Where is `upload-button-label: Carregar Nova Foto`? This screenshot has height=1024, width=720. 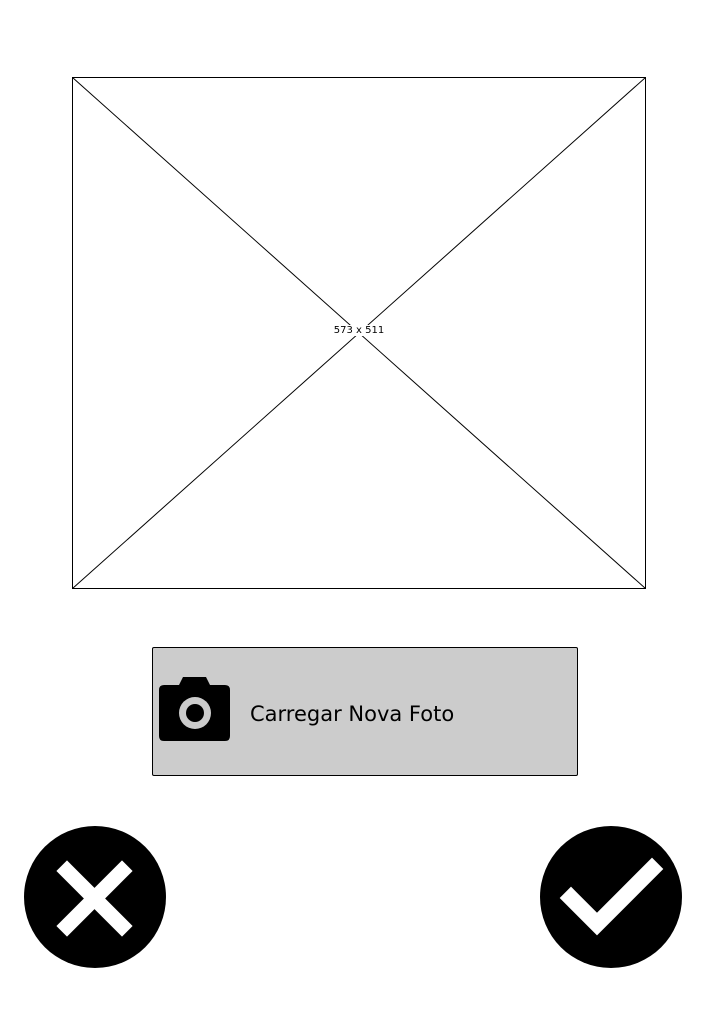 upload-button-label: Carregar Nova Foto is located at coordinates (352, 714).